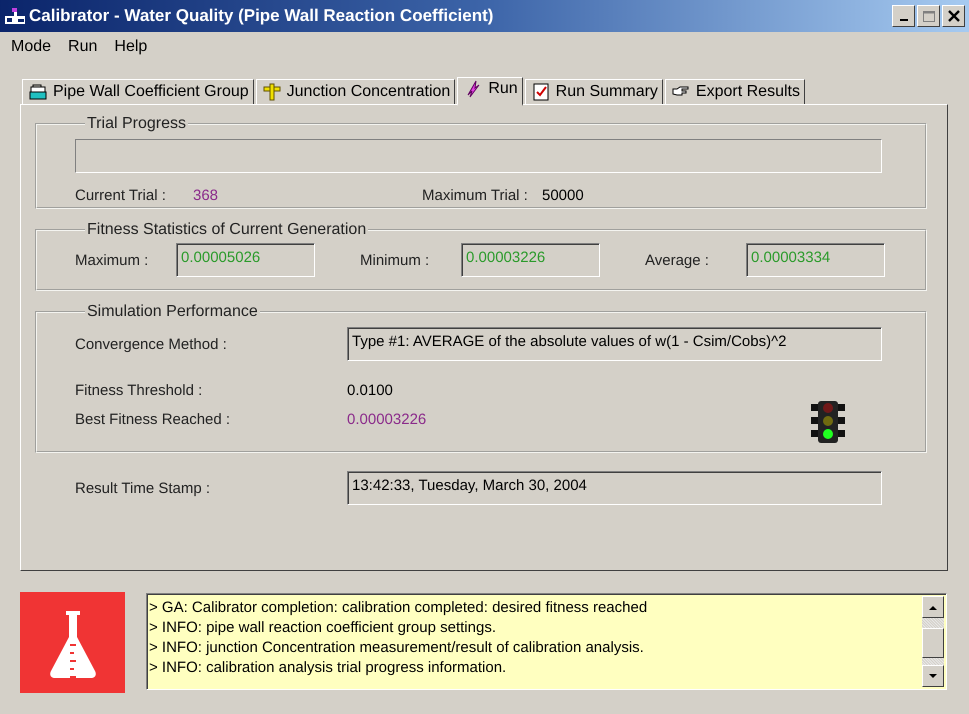 The image size is (969, 714). Describe the element at coordinates (112, 260) in the screenshot. I see `field-label: Maximum :` at that location.